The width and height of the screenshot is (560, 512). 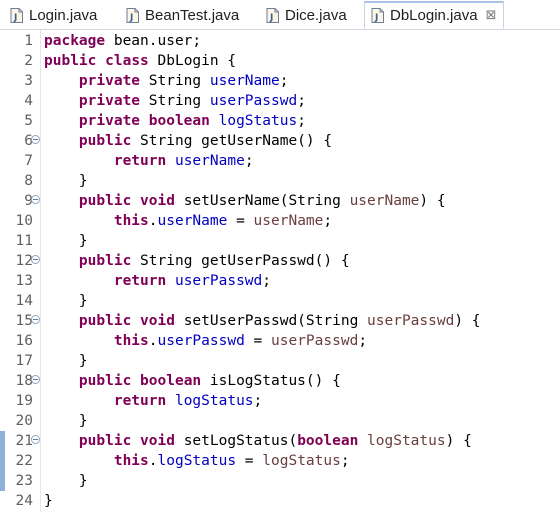 What do you see at coordinates (24, 501) in the screenshot?
I see `line-number: 24` at bounding box center [24, 501].